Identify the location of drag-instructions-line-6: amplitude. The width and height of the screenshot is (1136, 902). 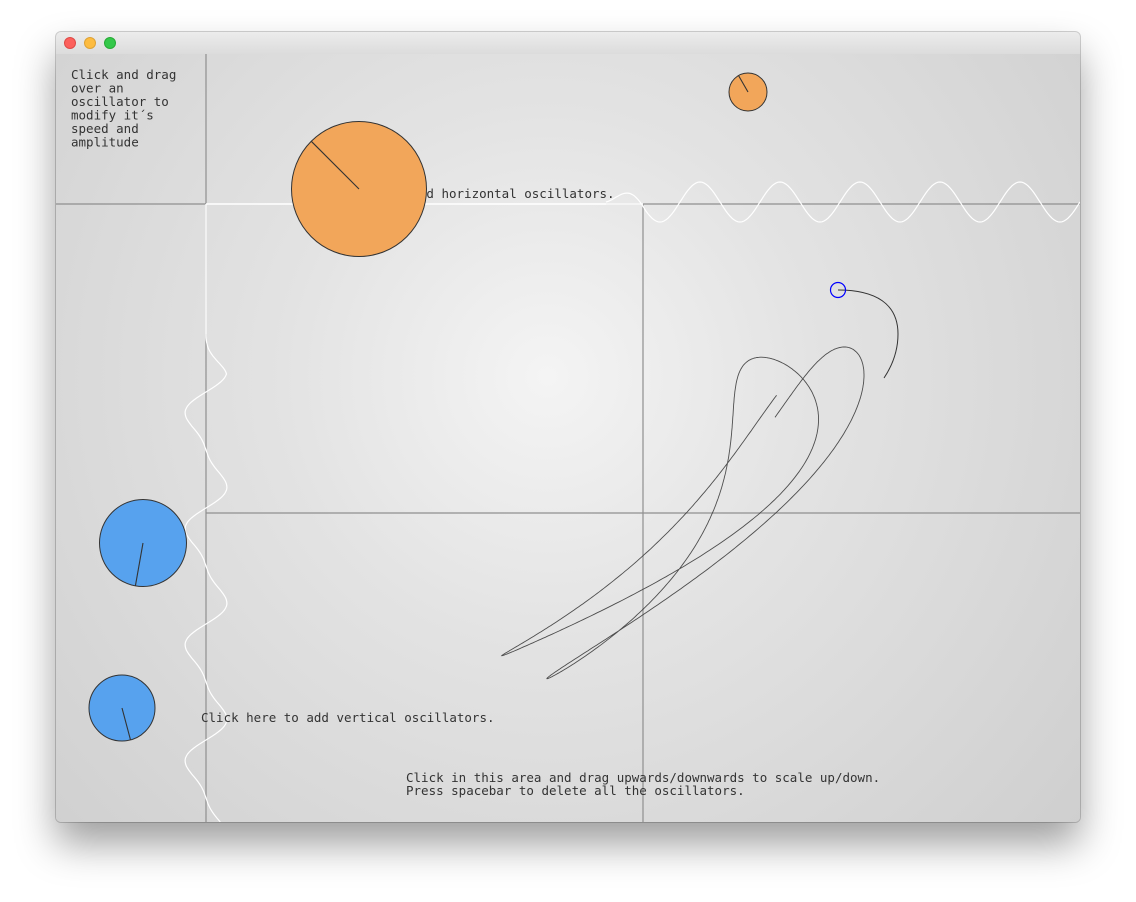
(105, 142).